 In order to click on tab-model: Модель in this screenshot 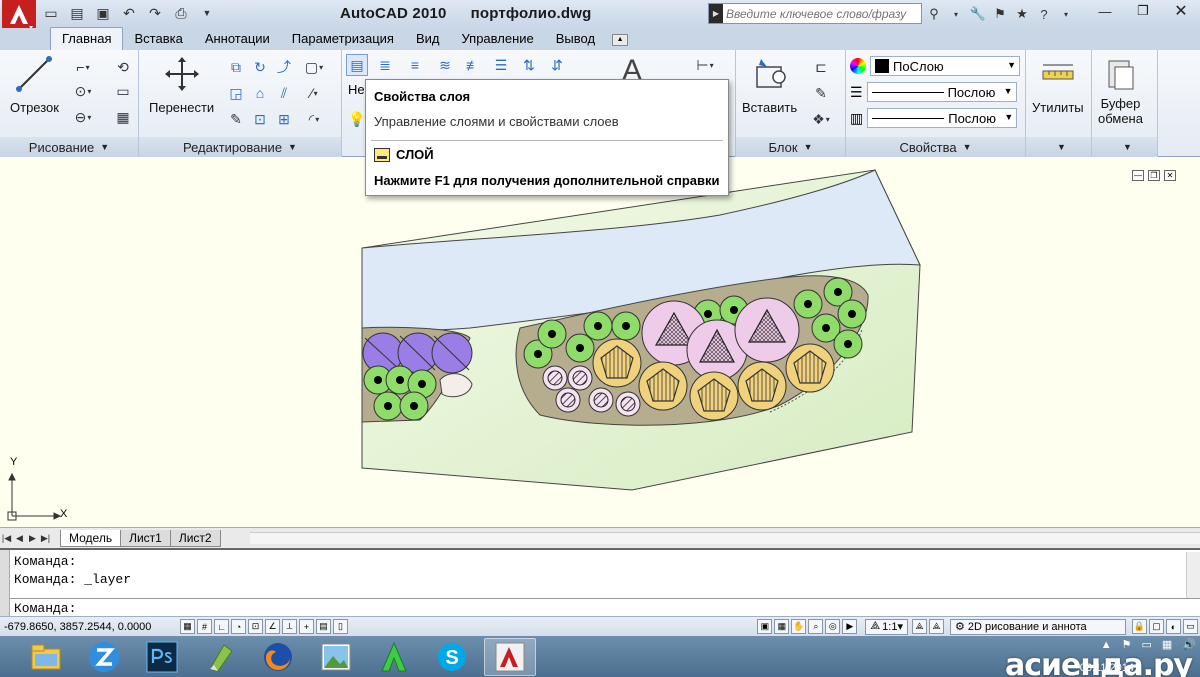, I will do `click(91, 538)`.